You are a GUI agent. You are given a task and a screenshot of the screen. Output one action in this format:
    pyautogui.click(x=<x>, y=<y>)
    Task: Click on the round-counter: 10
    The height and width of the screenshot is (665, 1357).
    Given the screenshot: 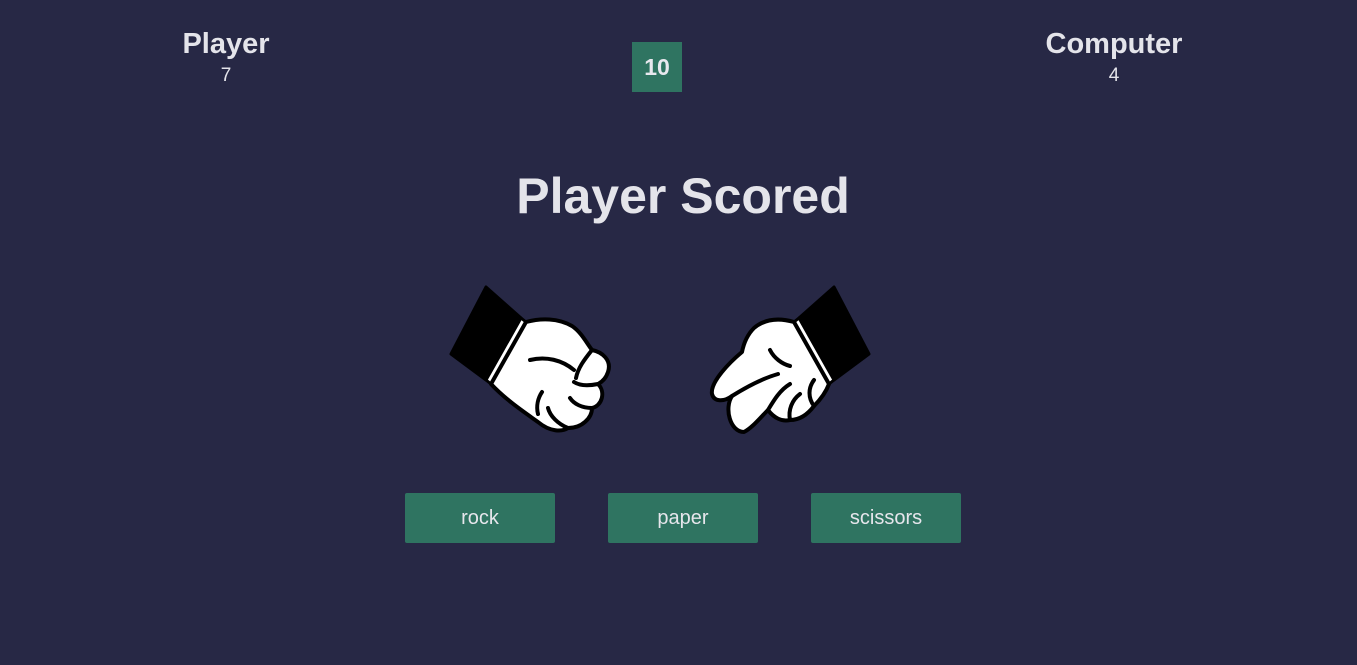 What is the action you would take?
    pyautogui.click(x=657, y=67)
    